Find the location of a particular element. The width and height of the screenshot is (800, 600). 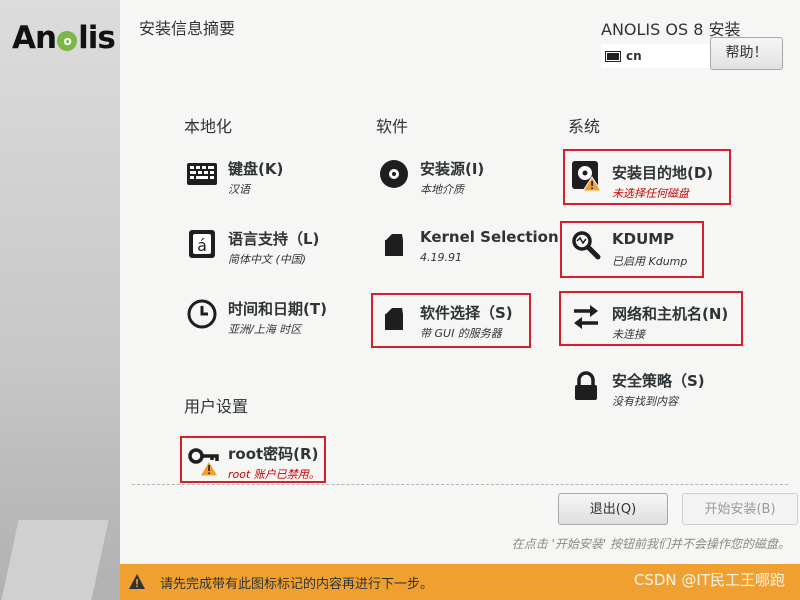

spoke-label: 软件选择（S) is located at coordinates (466, 313).